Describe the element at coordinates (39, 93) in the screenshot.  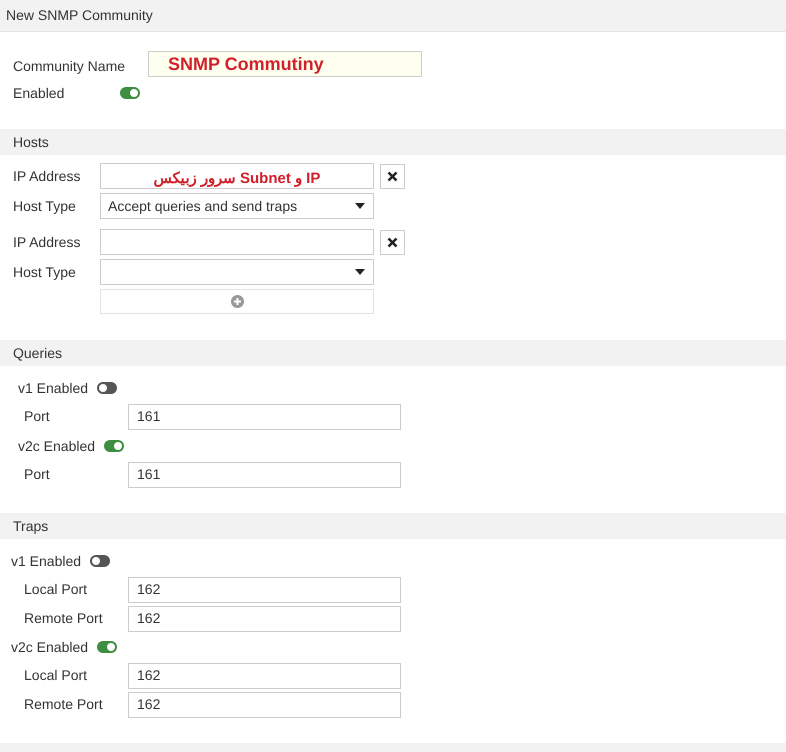
I see `field-label: Enabled` at that location.